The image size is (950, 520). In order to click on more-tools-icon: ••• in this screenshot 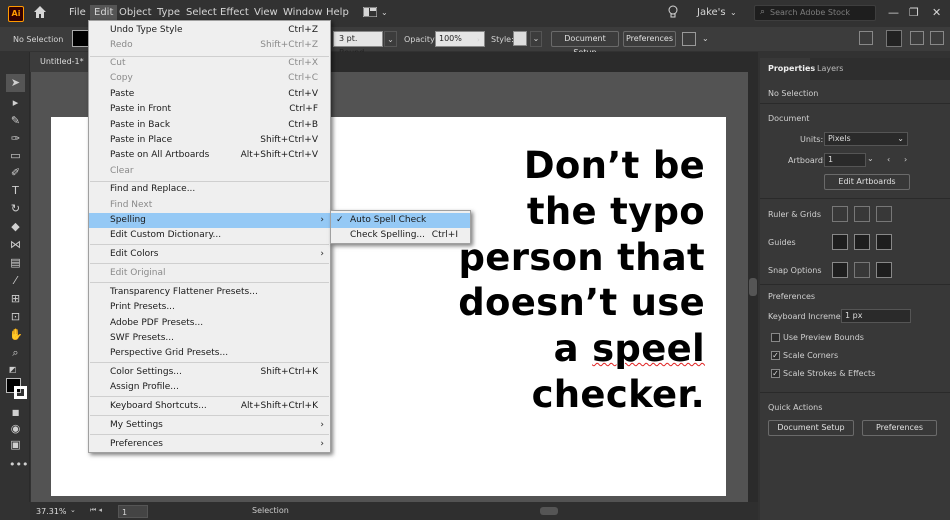, I will do `click(18, 464)`.